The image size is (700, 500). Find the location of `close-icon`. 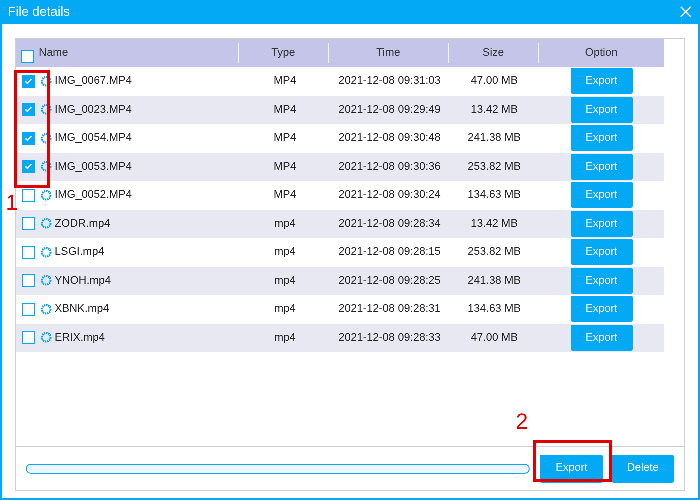

close-icon is located at coordinates (686, 12).